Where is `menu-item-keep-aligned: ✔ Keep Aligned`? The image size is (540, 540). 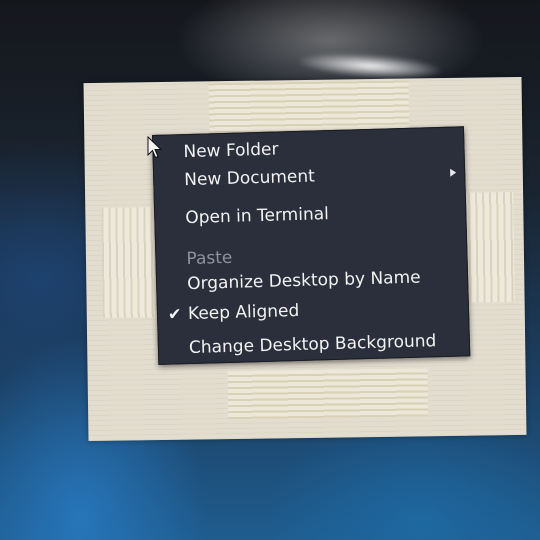
menu-item-keep-aligned: ✔ Keep Aligned is located at coordinates (313, 310).